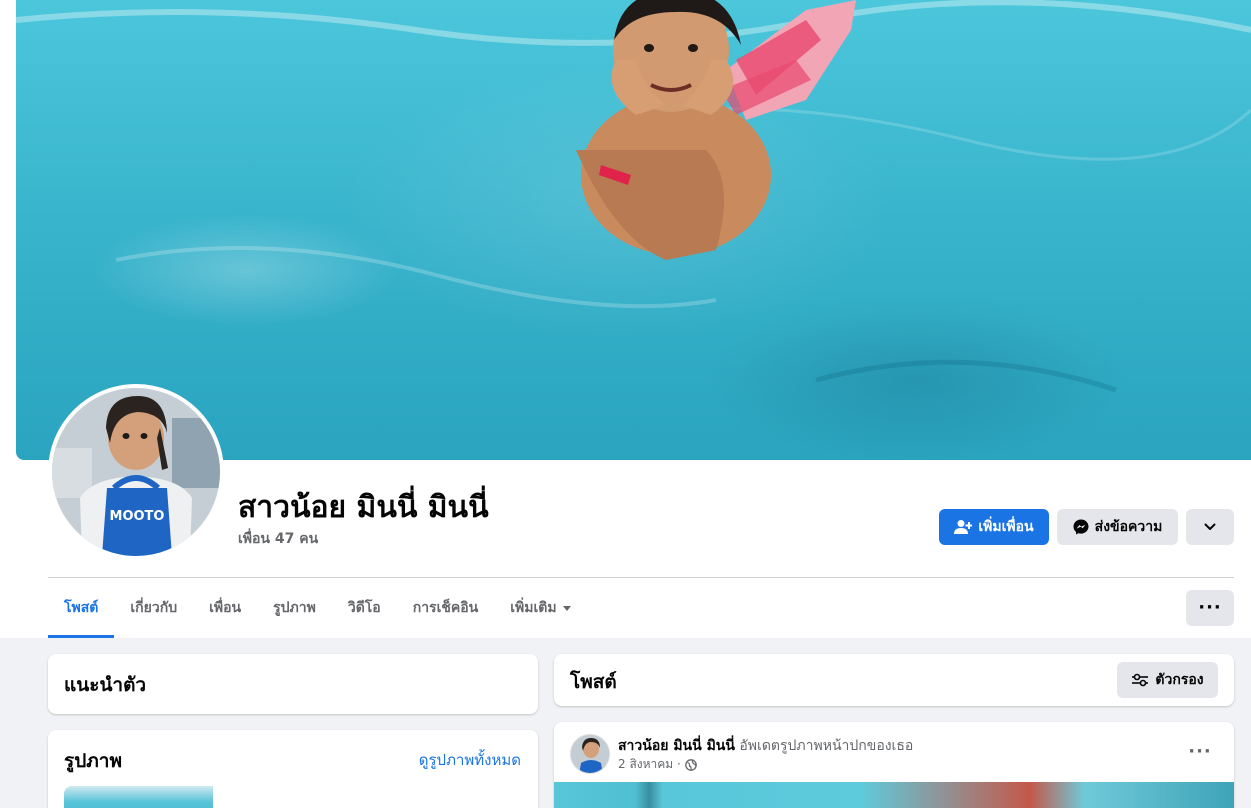 This screenshot has width=1251, height=808. I want to click on tab-posts-label: โพสต์, so click(81, 608).